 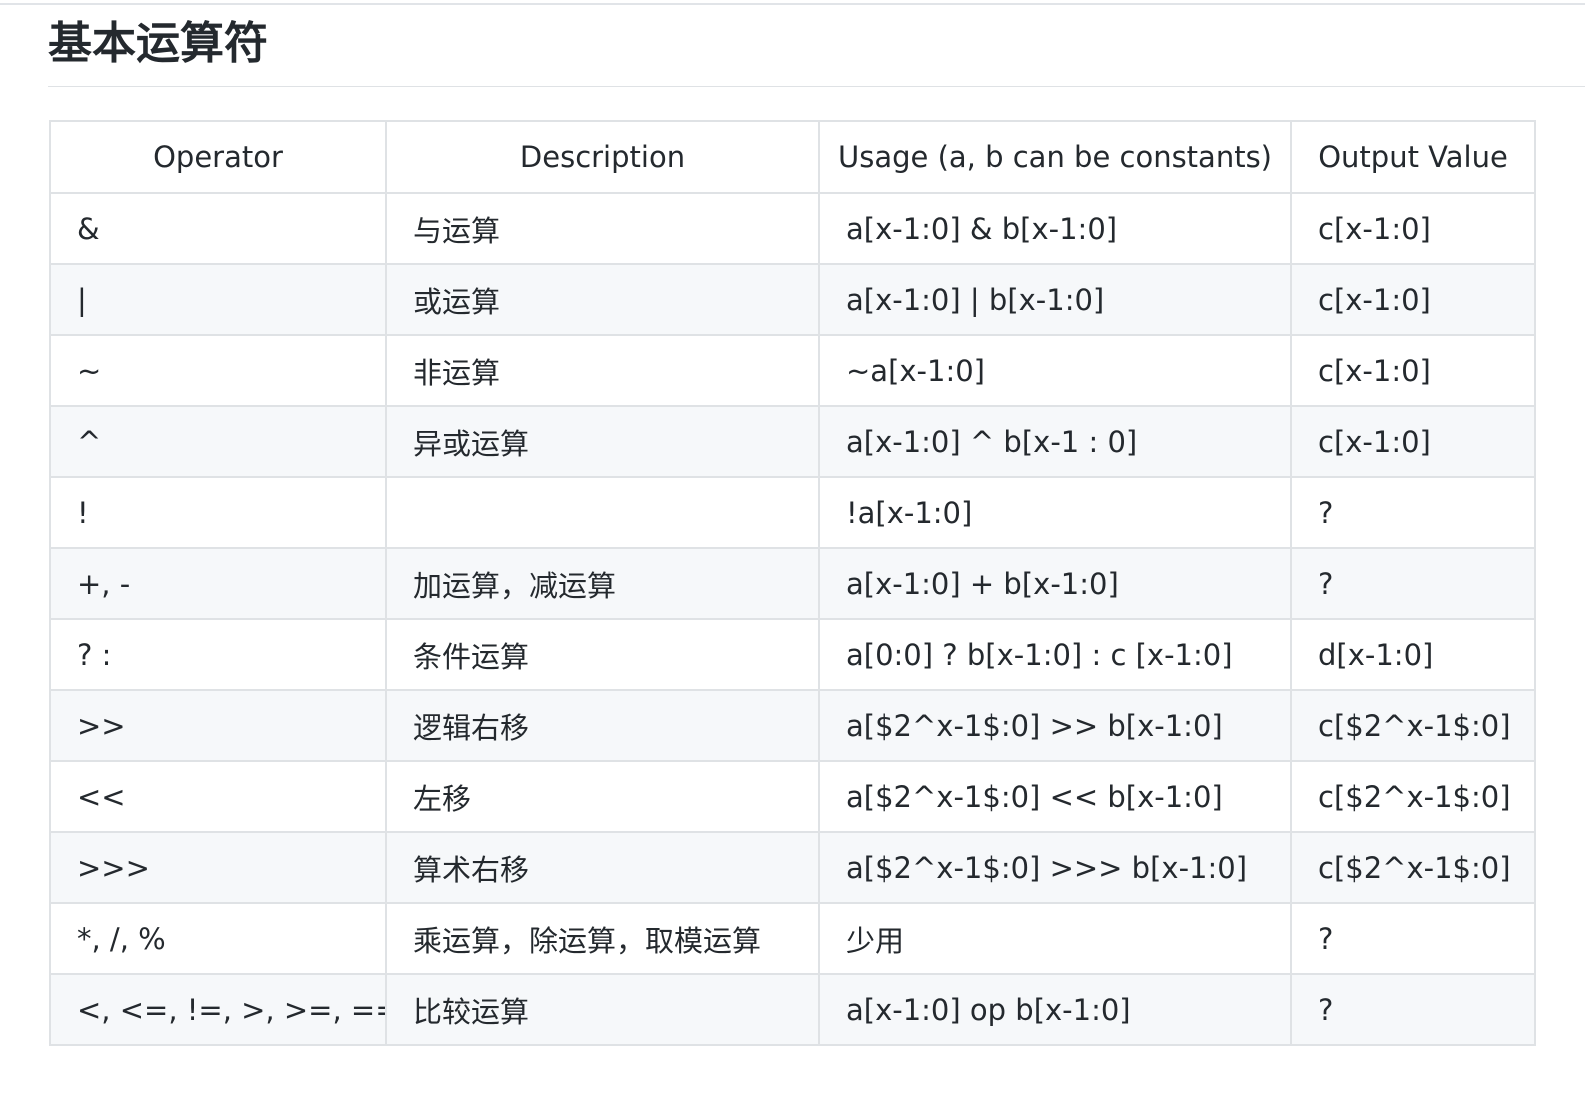 I want to click on cell-operator: <, <=, !=, >, >=, ==, so click(x=218, y=1009).